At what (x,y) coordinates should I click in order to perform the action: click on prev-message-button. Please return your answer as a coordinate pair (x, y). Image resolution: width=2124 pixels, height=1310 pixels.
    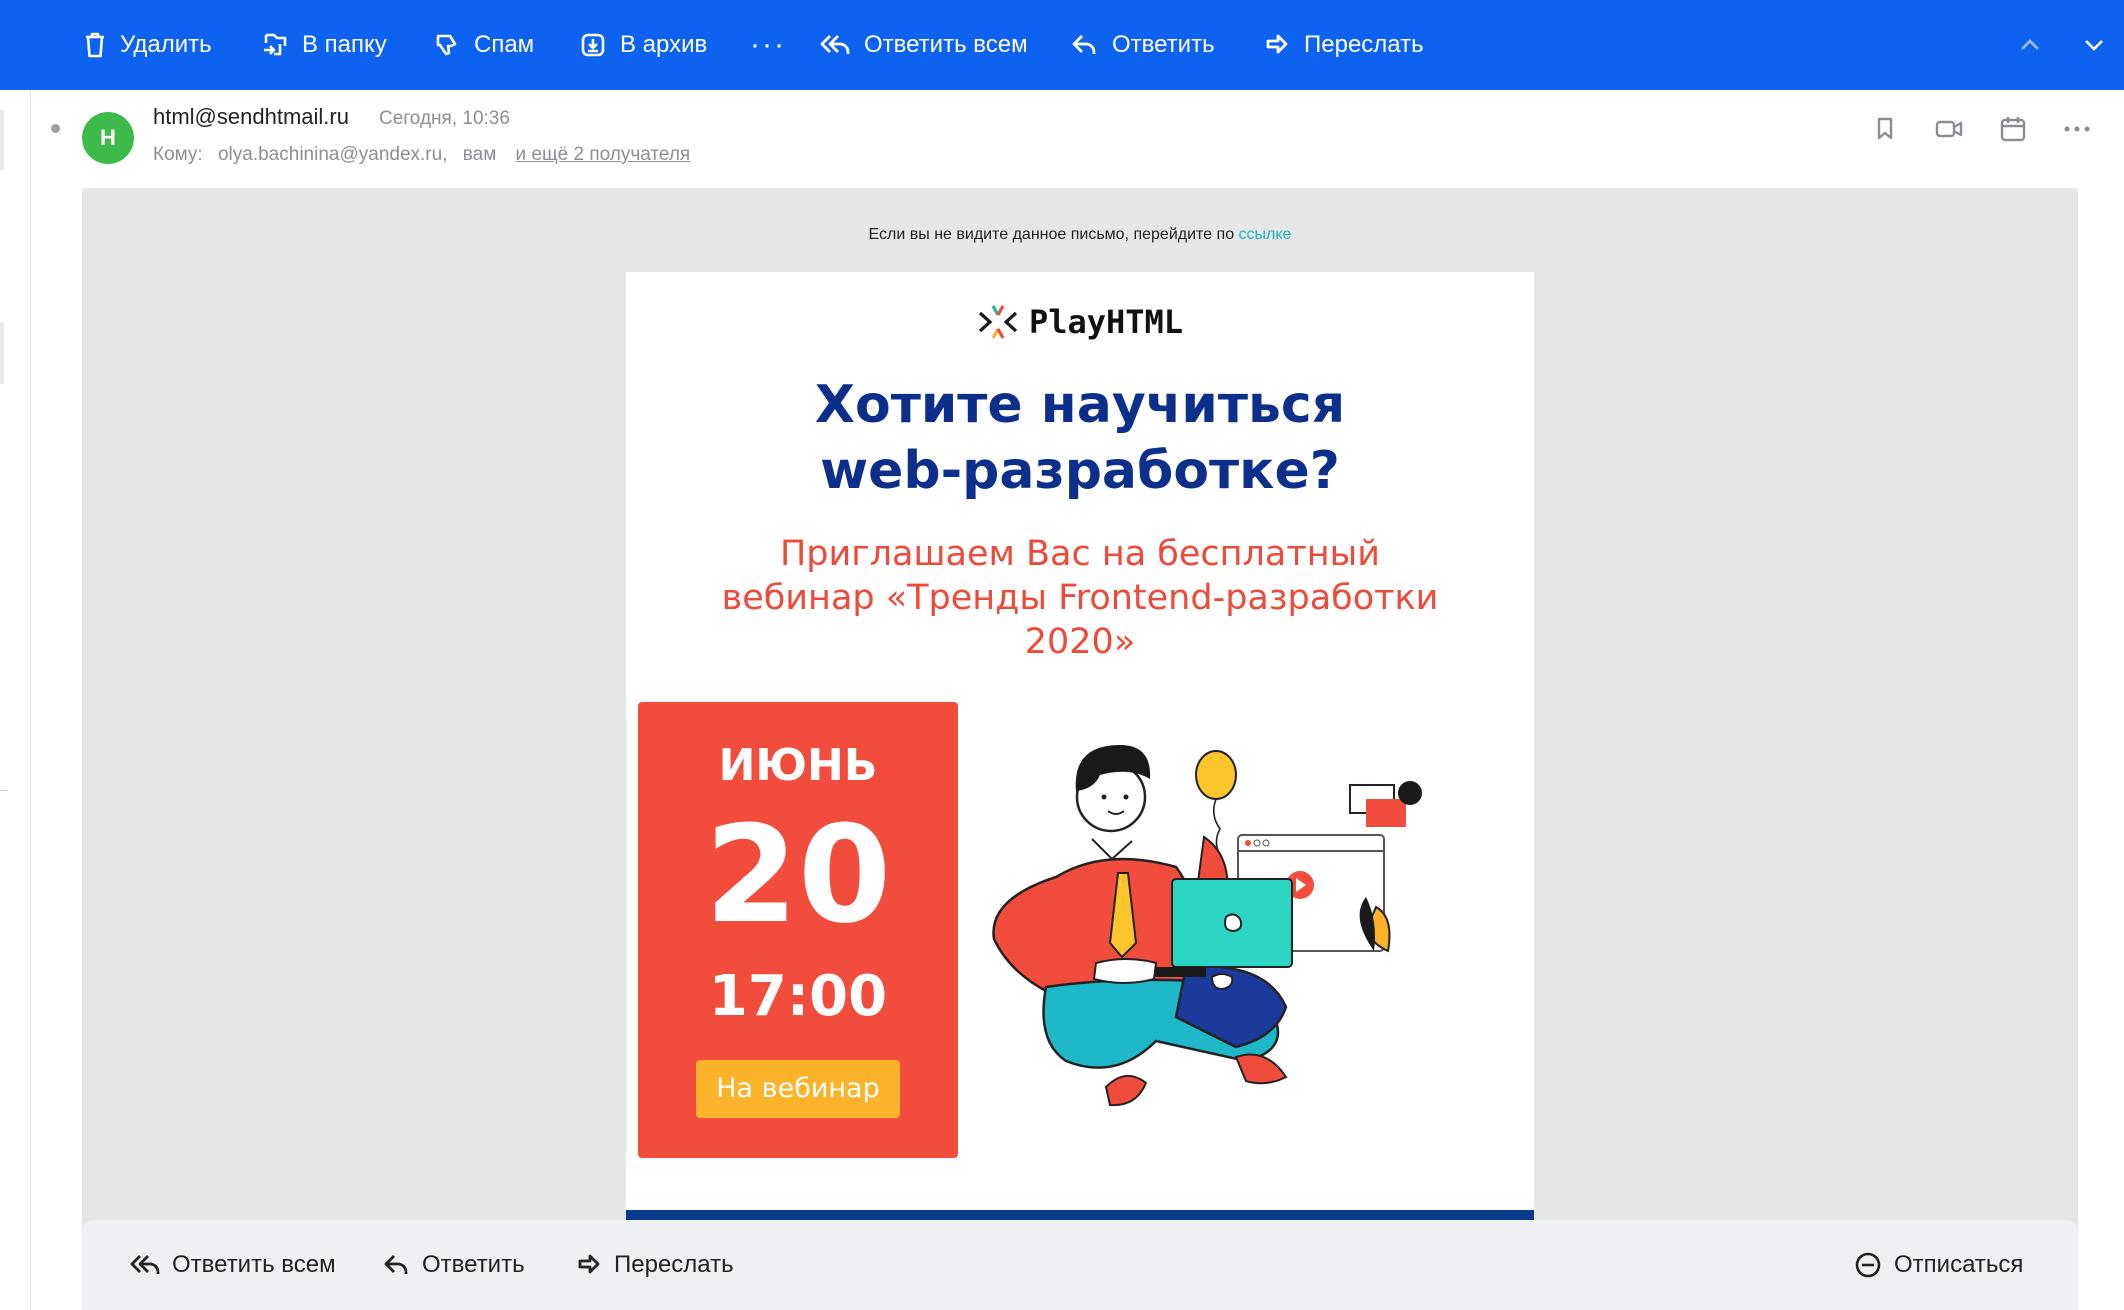
    Looking at the image, I should click on (2030, 45).